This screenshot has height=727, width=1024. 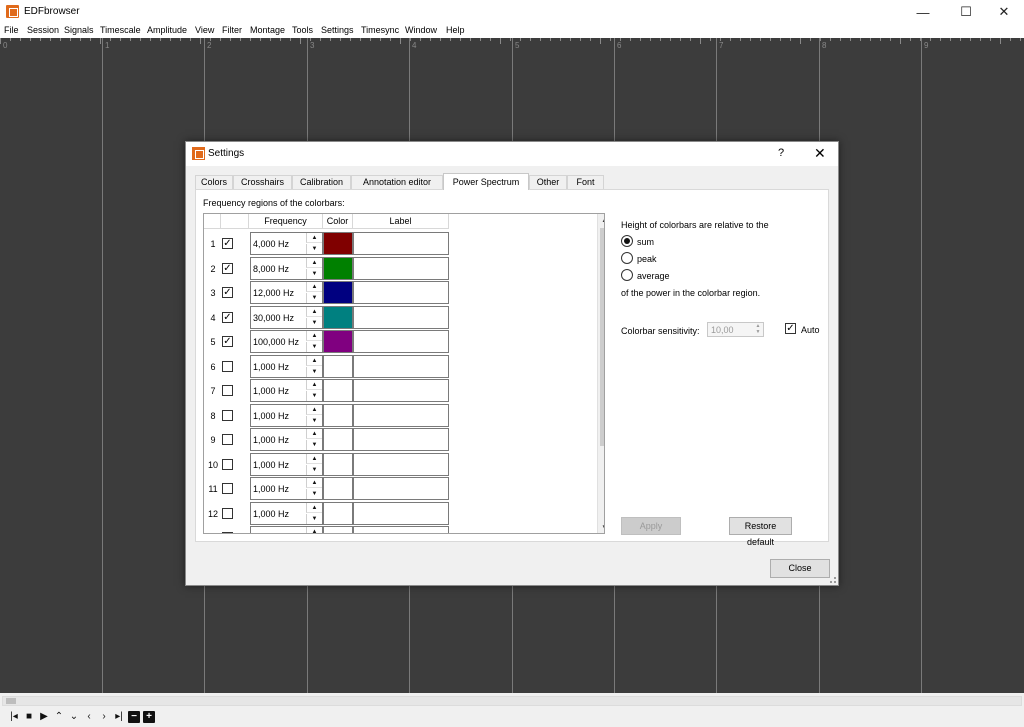 What do you see at coordinates (11, 30) in the screenshot?
I see `menu-file: File` at bounding box center [11, 30].